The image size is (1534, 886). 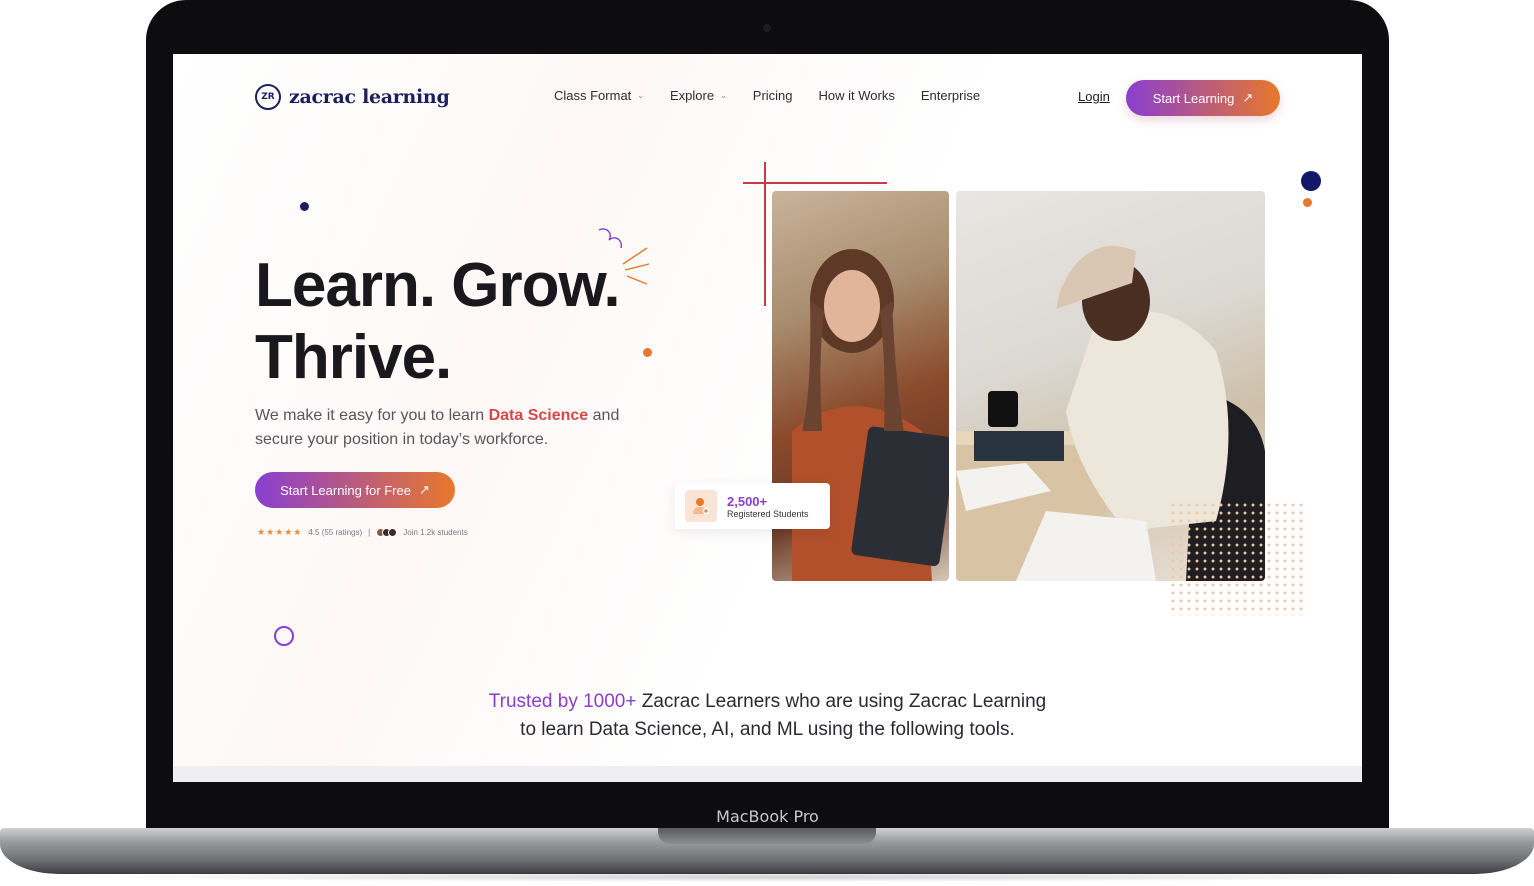 I want to click on nav-label: Class Format, so click(x=593, y=95).